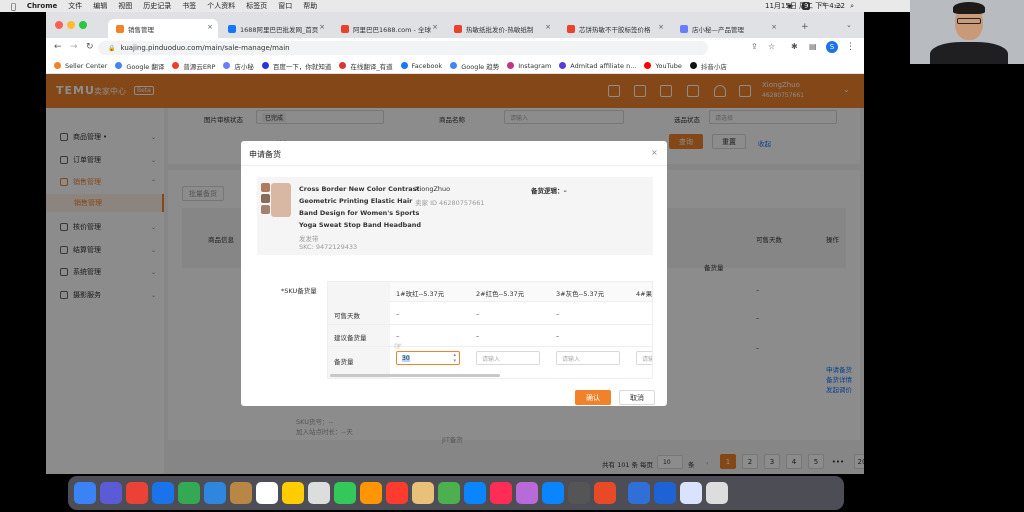  What do you see at coordinates (637, 397) in the screenshot?
I see `cancel-button: 取消` at bounding box center [637, 397].